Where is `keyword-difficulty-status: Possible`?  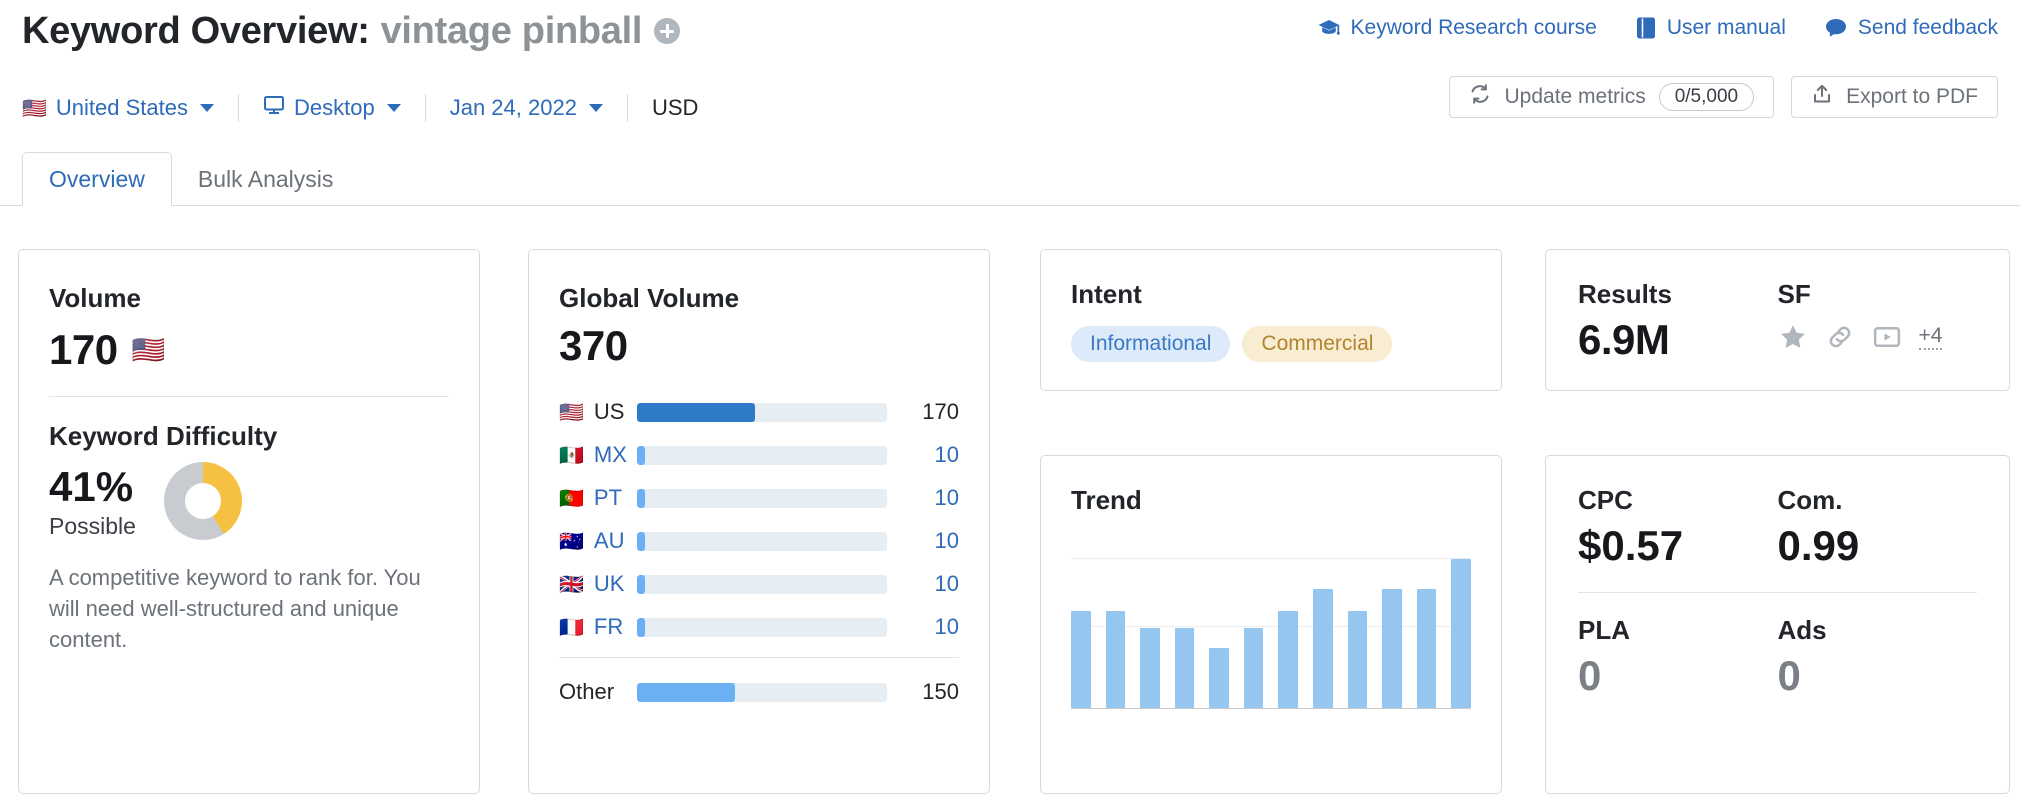
keyword-difficulty-status: Possible is located at coordinates (92, 525).